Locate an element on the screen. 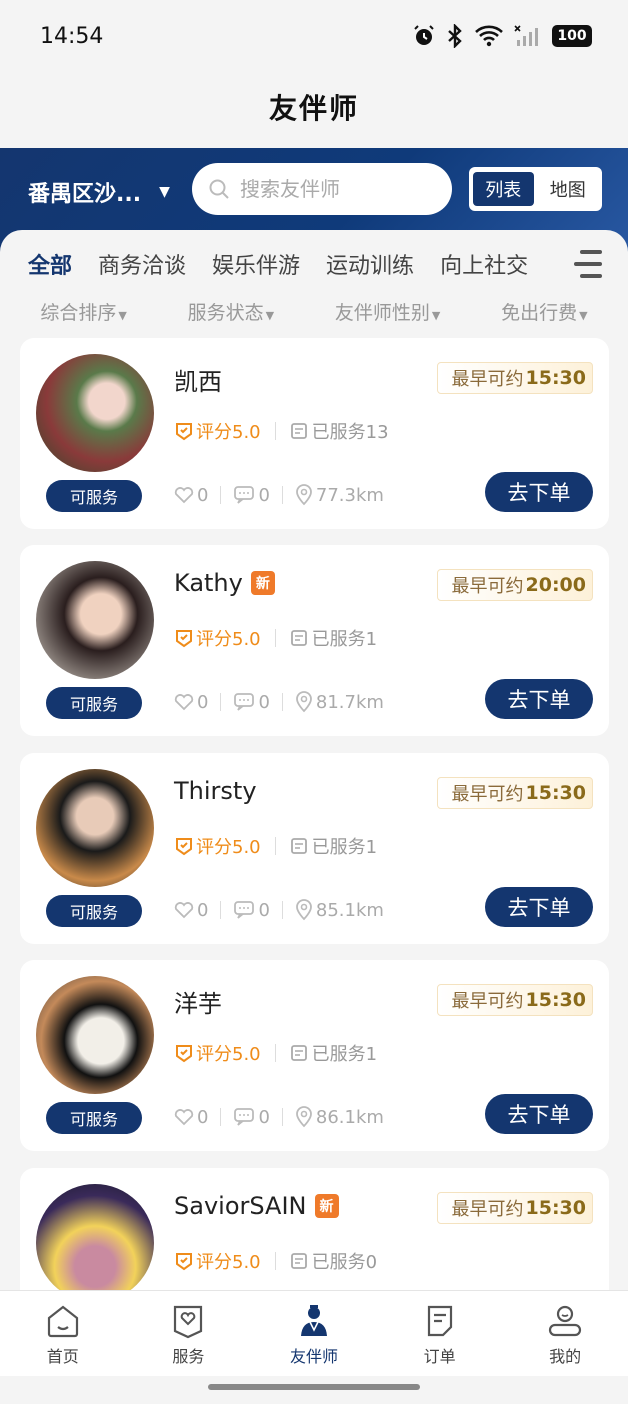  list-view-button: 列表 is located at coordinates (503, 189).